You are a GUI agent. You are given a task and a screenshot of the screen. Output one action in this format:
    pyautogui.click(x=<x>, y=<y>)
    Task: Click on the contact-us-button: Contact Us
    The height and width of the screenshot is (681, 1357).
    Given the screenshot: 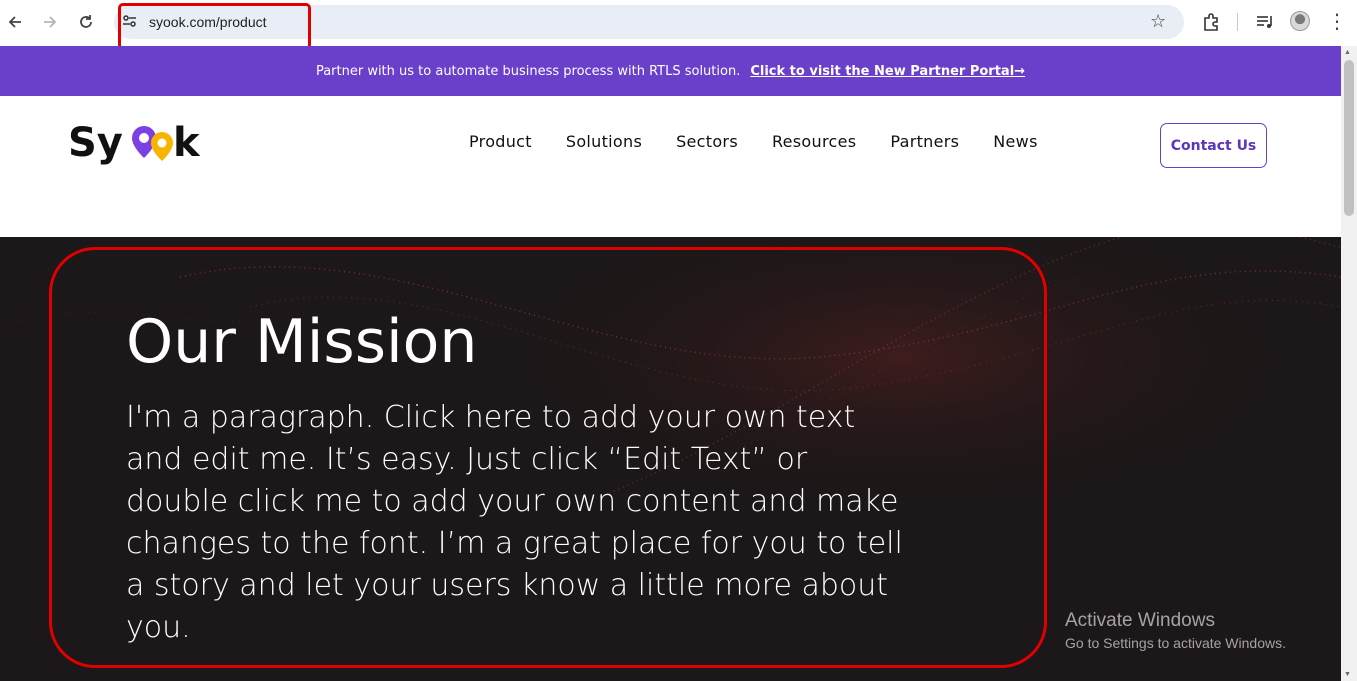 What is the action you would take?
    pyautogui.click(x=1213, y=145)
    